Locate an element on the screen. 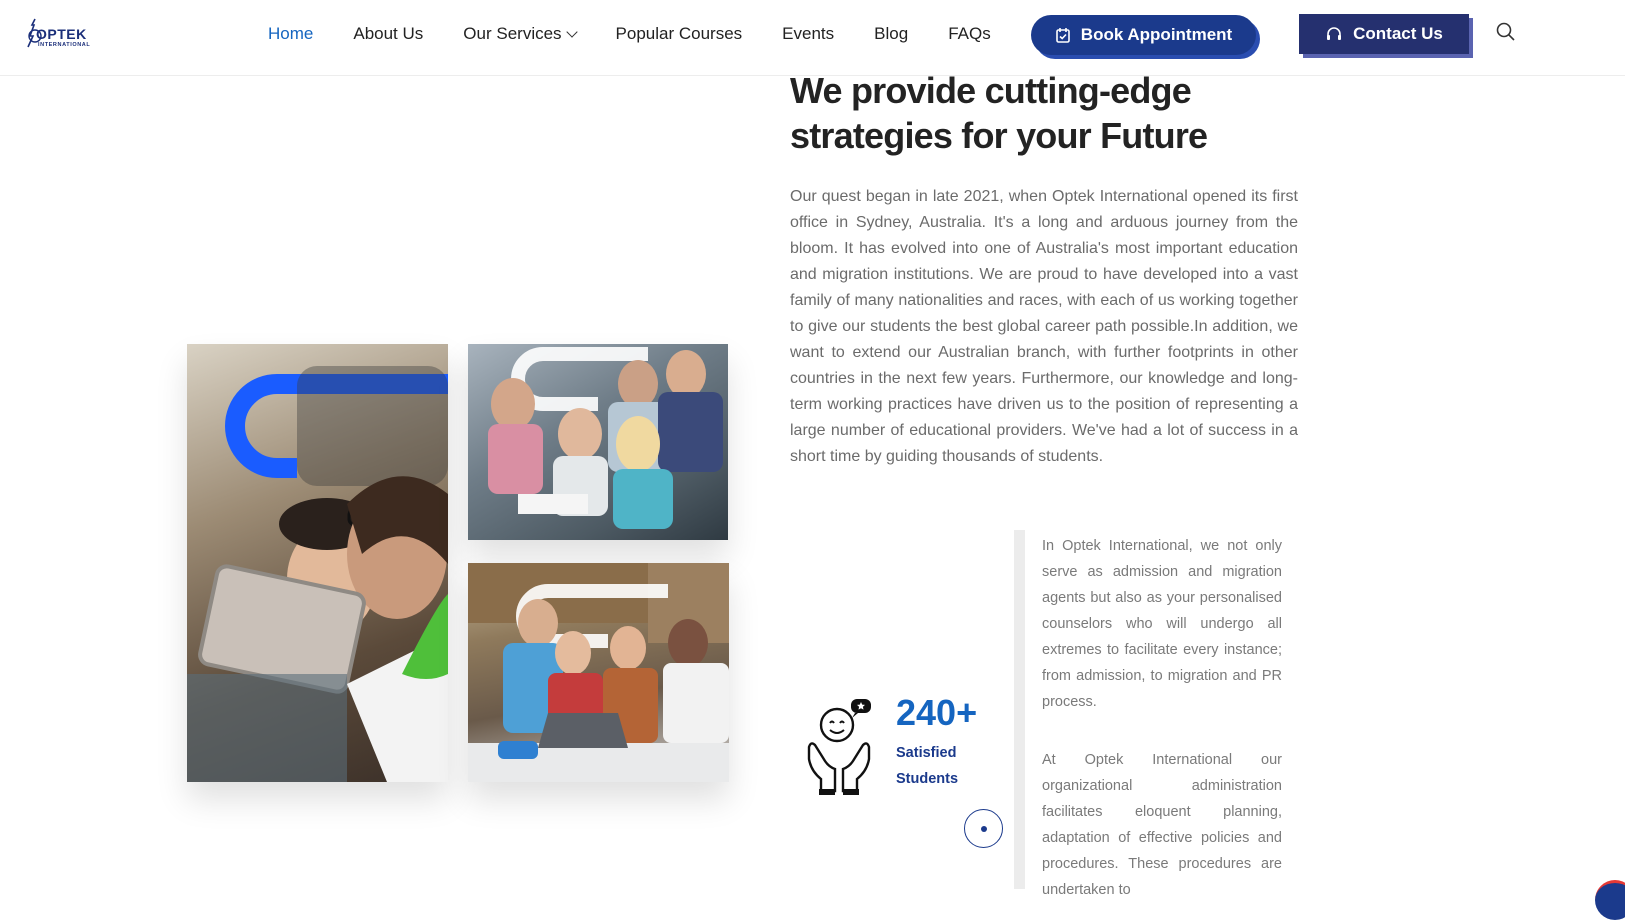 The height and width of the screenshot is (920, 1625). book-appointment-button: Book Appointment is located at coordinates (1143, 35).